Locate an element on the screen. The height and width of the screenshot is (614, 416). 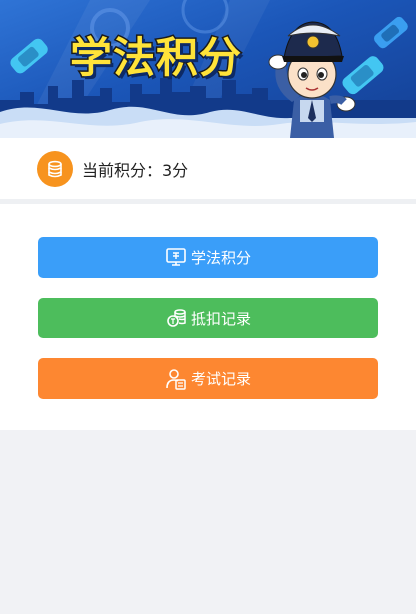
study-points-label: 学法积分 is located at coordinates (220, 257).